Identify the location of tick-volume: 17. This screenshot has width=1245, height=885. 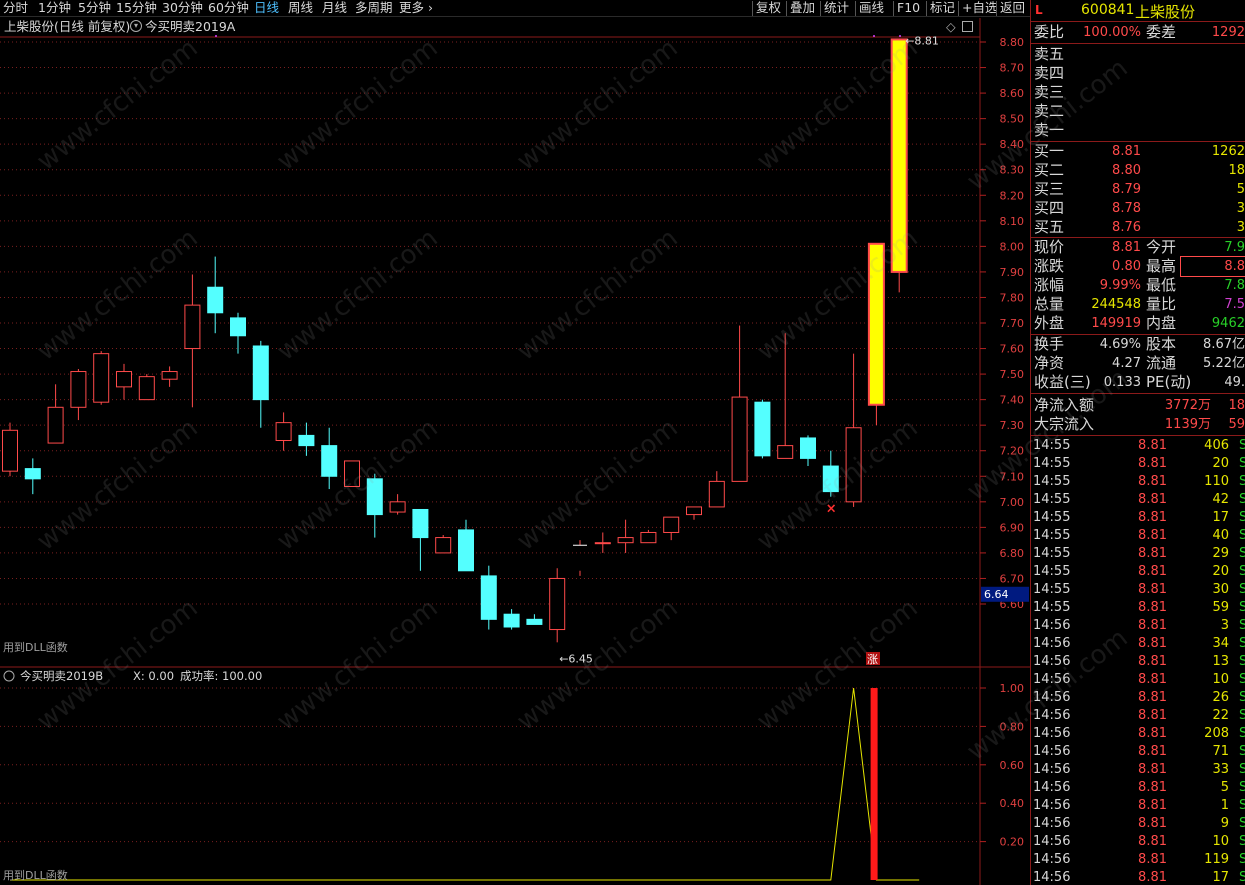
(1220, 517).